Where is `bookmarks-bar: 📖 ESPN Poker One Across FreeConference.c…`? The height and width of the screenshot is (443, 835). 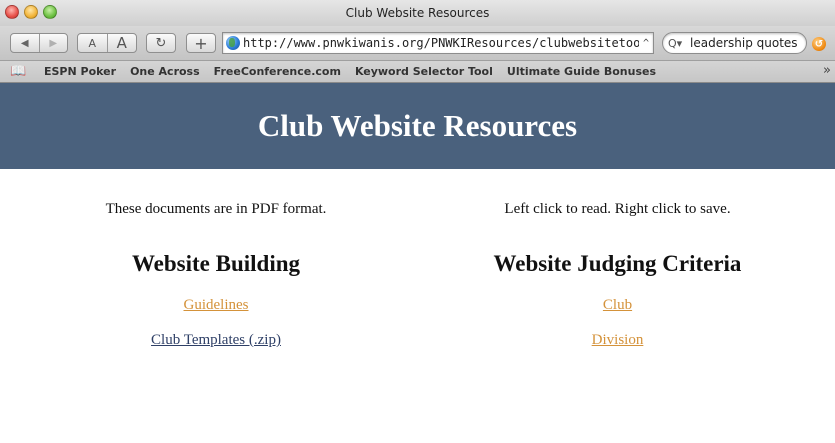 bookmarks-bar: 📖 ESPN Poker One Across FreeConference.c… is located at coordinates (417, 72).